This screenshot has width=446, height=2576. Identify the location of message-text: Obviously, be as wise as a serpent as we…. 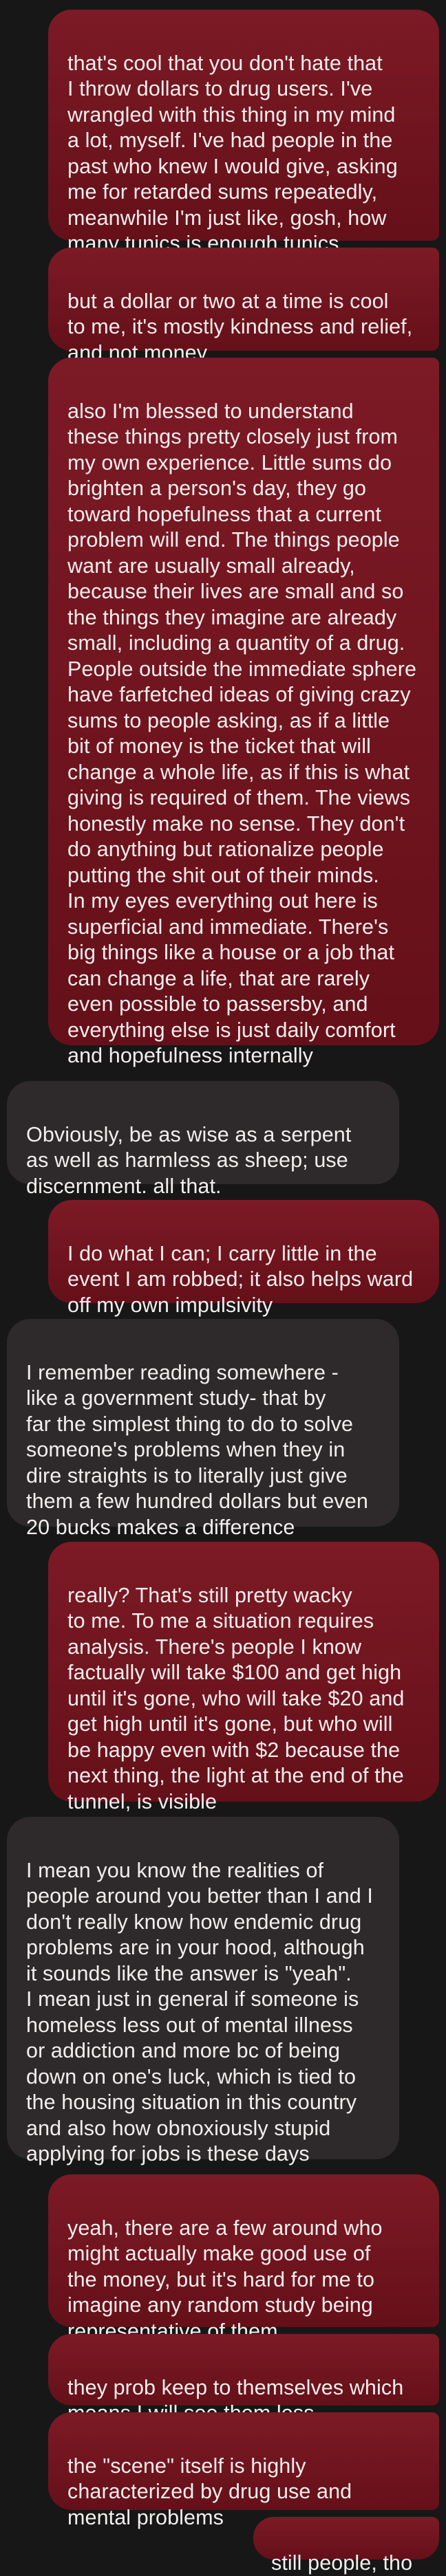
(189, 1160).